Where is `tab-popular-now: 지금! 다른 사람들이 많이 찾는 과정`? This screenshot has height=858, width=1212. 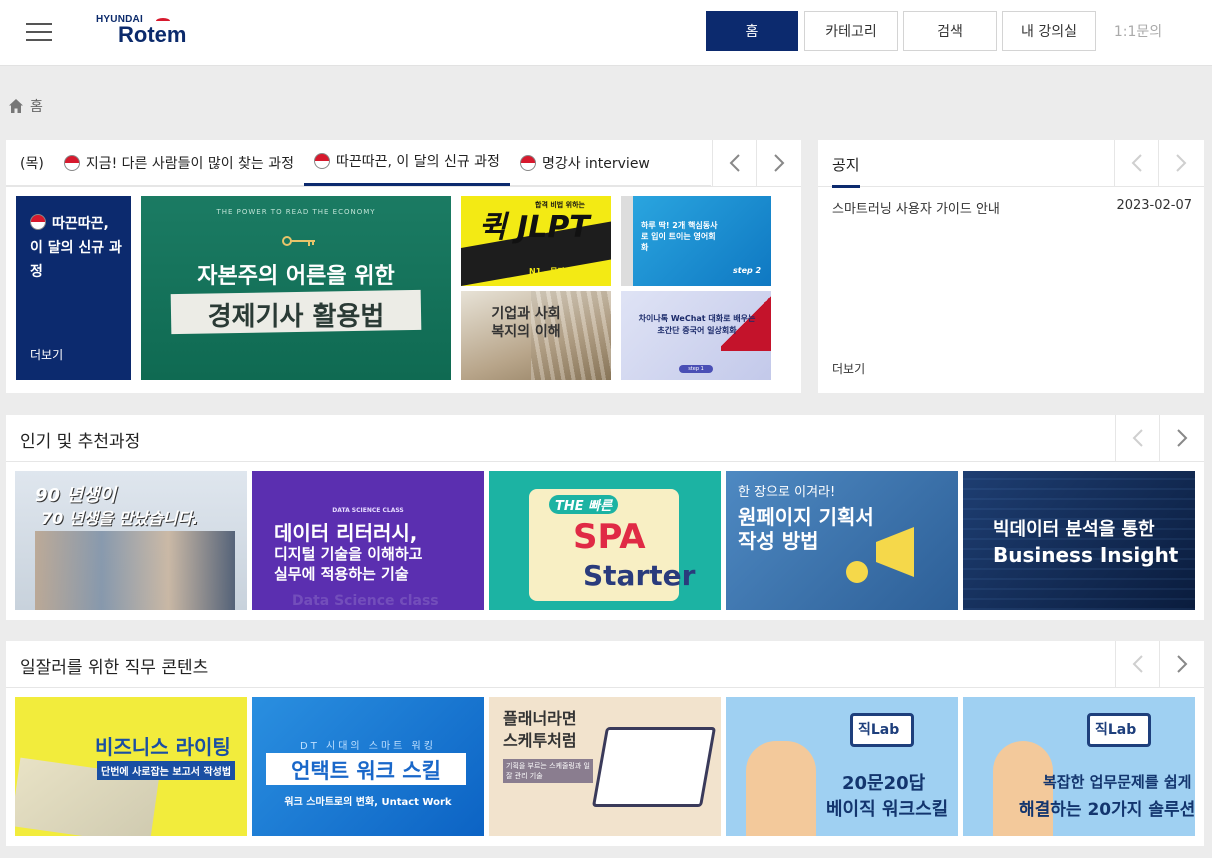 tab-popular-now: 지금! 다른 사람들이 많이 찾는 과정 is located at coordinates (179, 163).